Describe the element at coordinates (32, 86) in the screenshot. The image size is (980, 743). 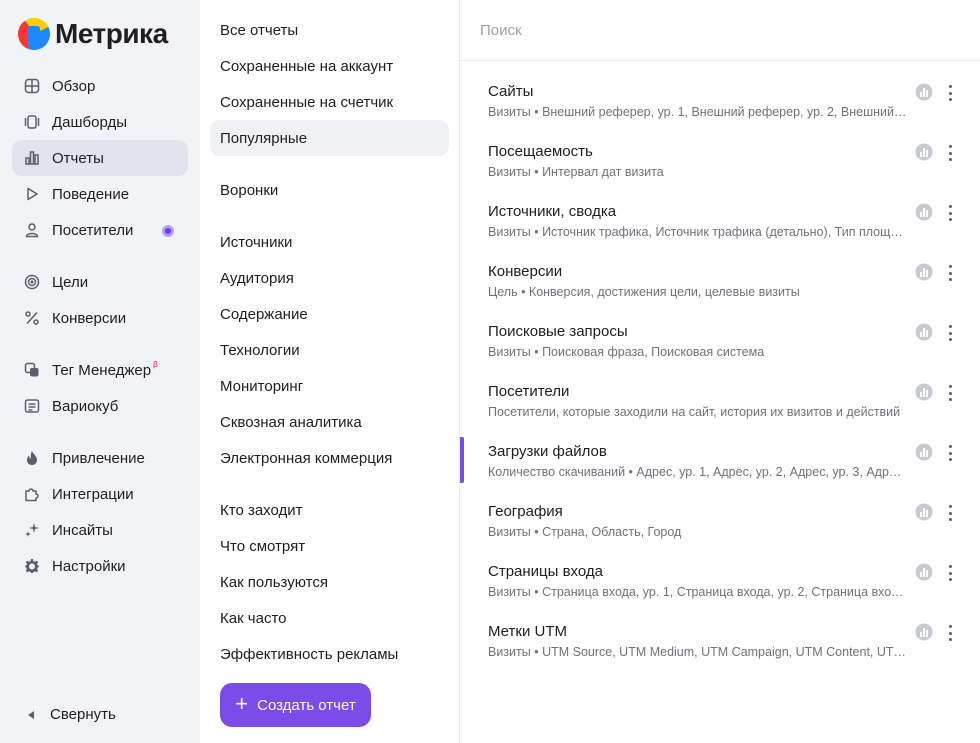
I see `grid-icon` at that location.